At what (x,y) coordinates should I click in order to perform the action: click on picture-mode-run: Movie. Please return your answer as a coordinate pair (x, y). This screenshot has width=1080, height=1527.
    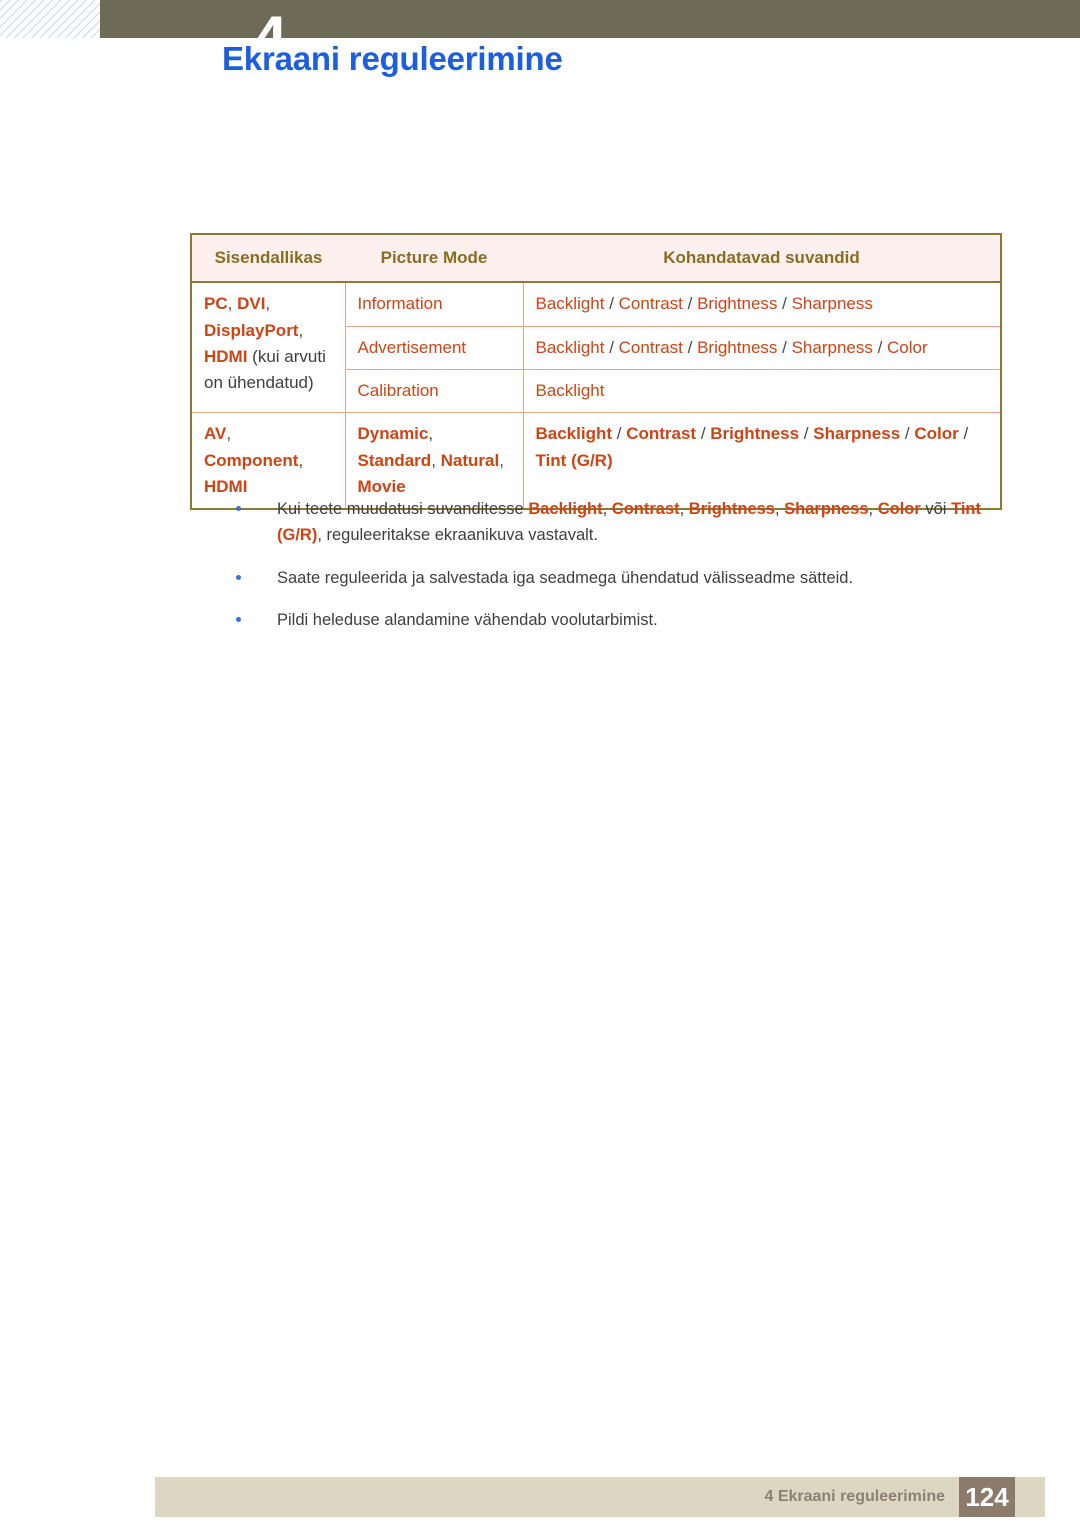
    Looking at the image, I should click on (381, 487).